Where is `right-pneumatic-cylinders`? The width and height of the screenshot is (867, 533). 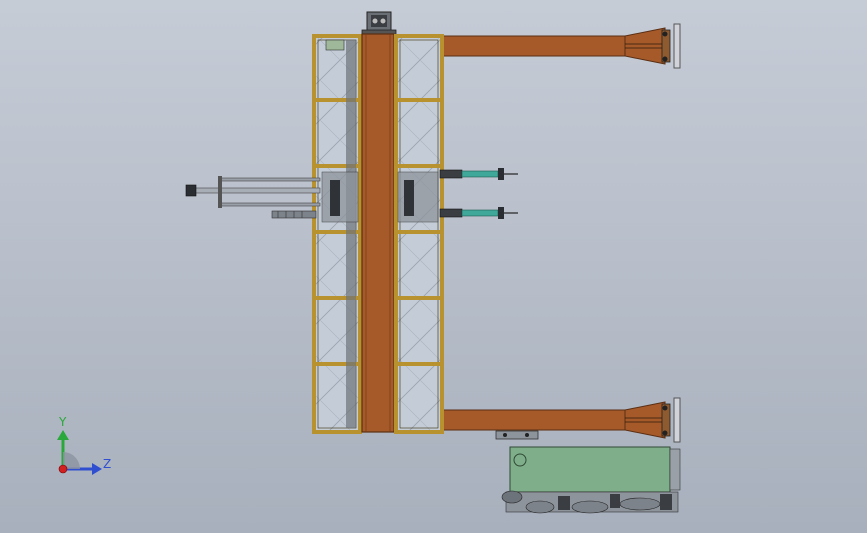 right-pneumatic-cylinders is located at coordinates (478, 193).